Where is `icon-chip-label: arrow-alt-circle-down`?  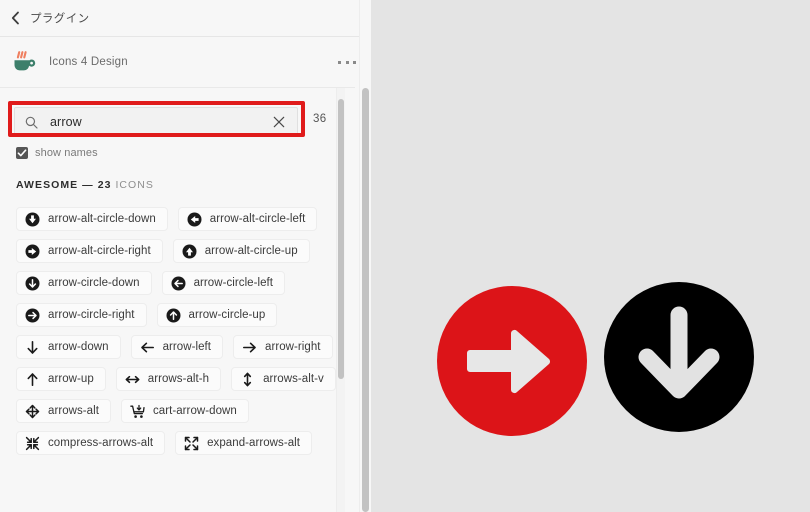 icon-chip-label: arrow-alt-circle-down is located at coordinates (102, 219).